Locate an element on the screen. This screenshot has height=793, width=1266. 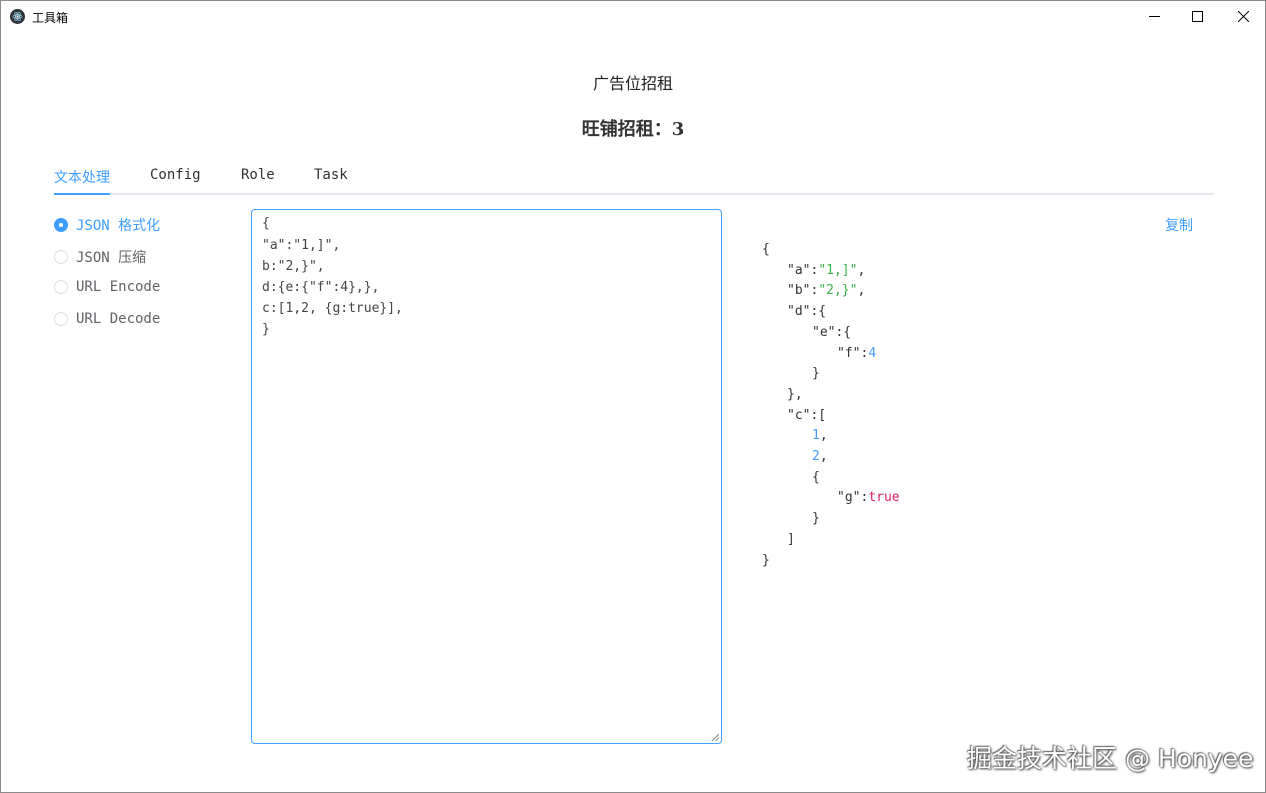
copy-button: 复制 is located at coordinates (1179, 225).